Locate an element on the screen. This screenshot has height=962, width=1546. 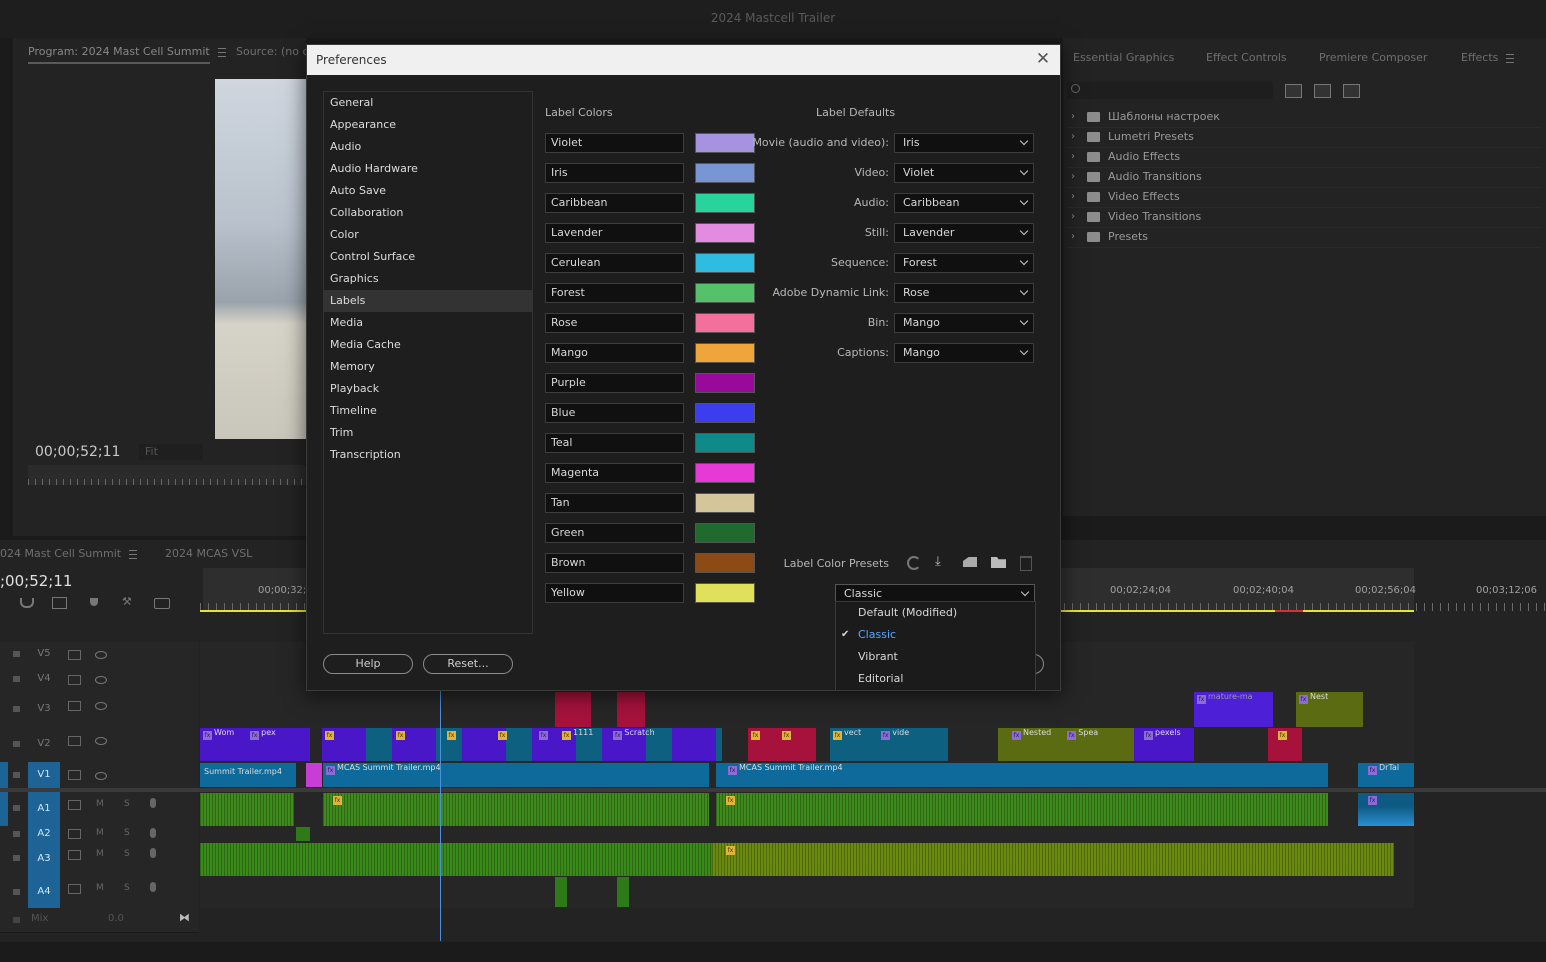
label-color-name-field: Cerulean is located at coordinates (614, 263).